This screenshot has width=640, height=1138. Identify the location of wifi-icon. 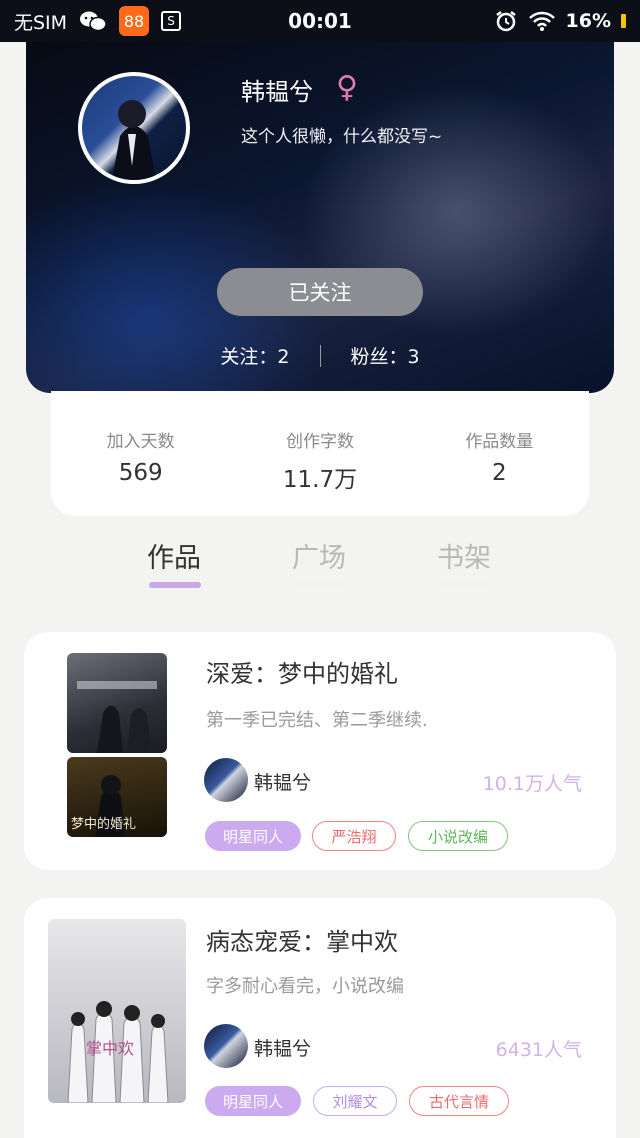
(542, 21).